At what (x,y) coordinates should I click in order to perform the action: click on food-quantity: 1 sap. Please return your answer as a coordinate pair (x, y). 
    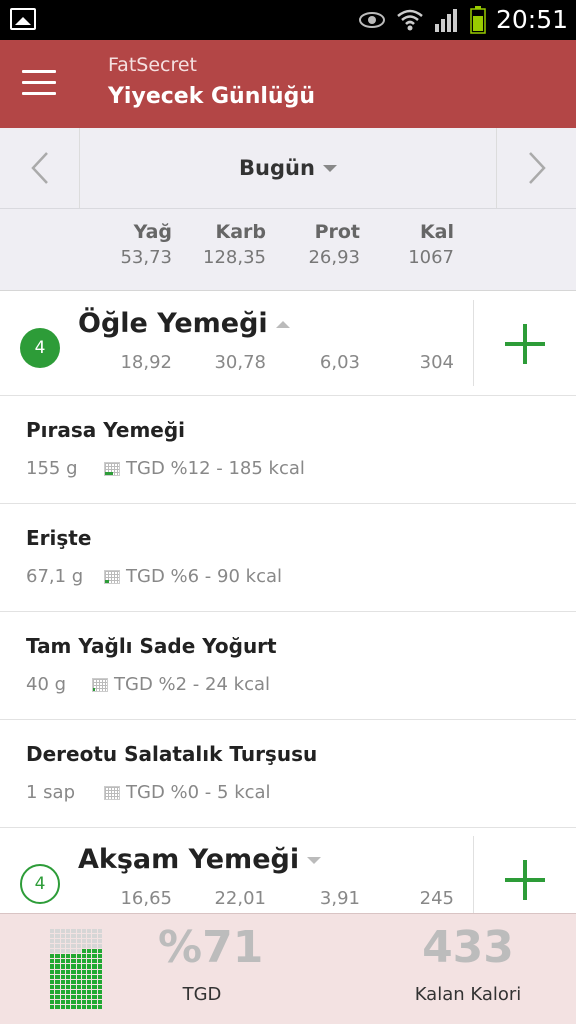
    Looking at the image, I should click on (51, 792).